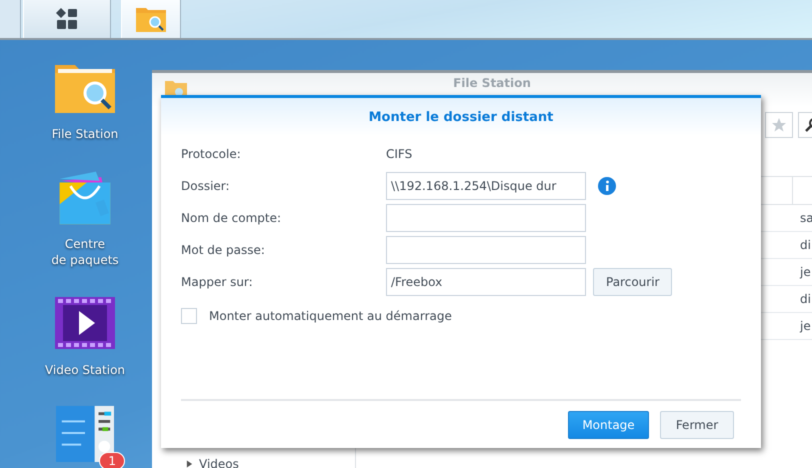 The image size is (812, 468). Describe the element at coordinates (85, 252) in the screenshot. I see `app-label: Centre de paquets` at that location.